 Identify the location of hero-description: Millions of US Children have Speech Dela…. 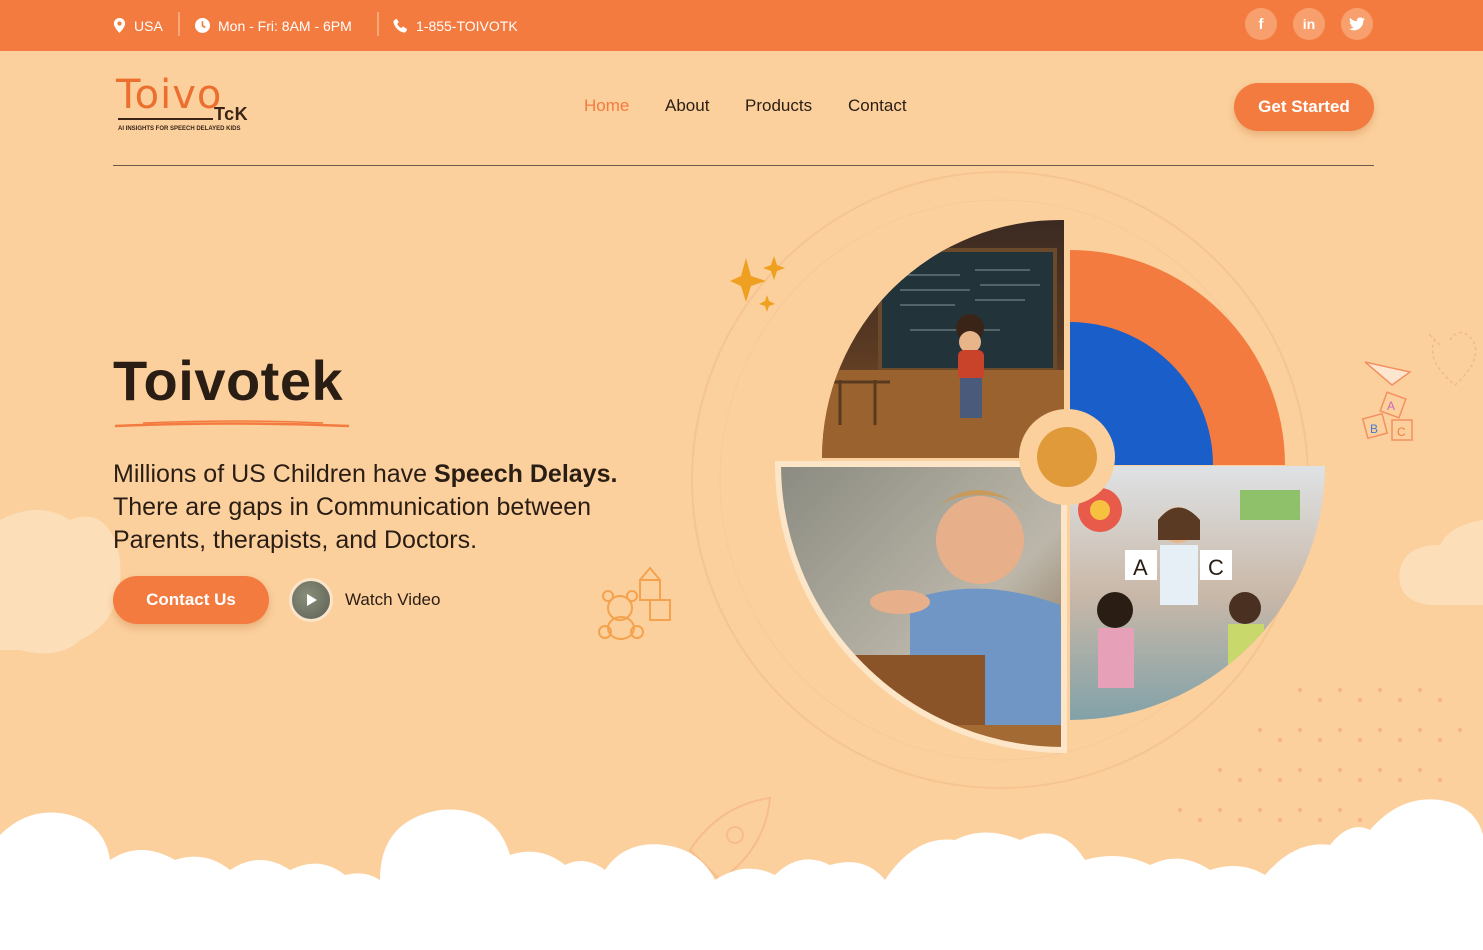
(383, 507).